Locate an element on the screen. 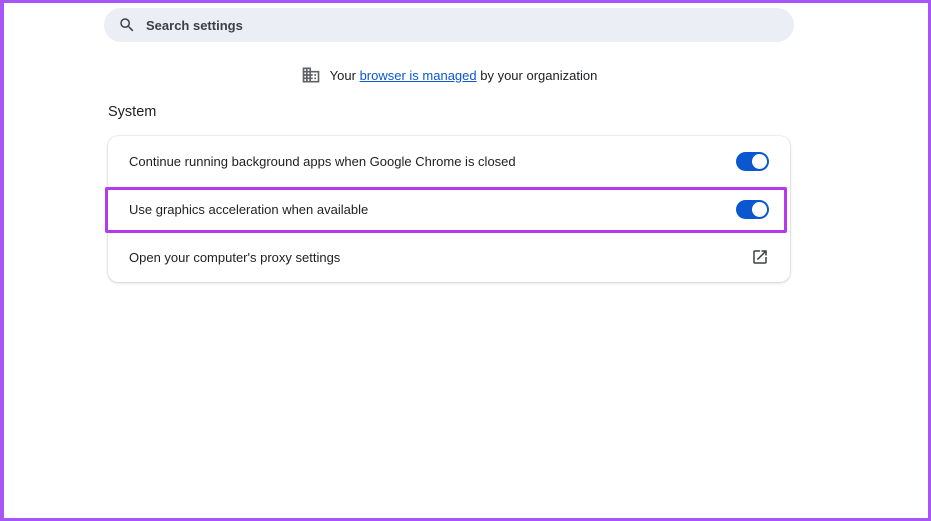  browser-managed-link: browser is managed is located at coordinates (418, 75).